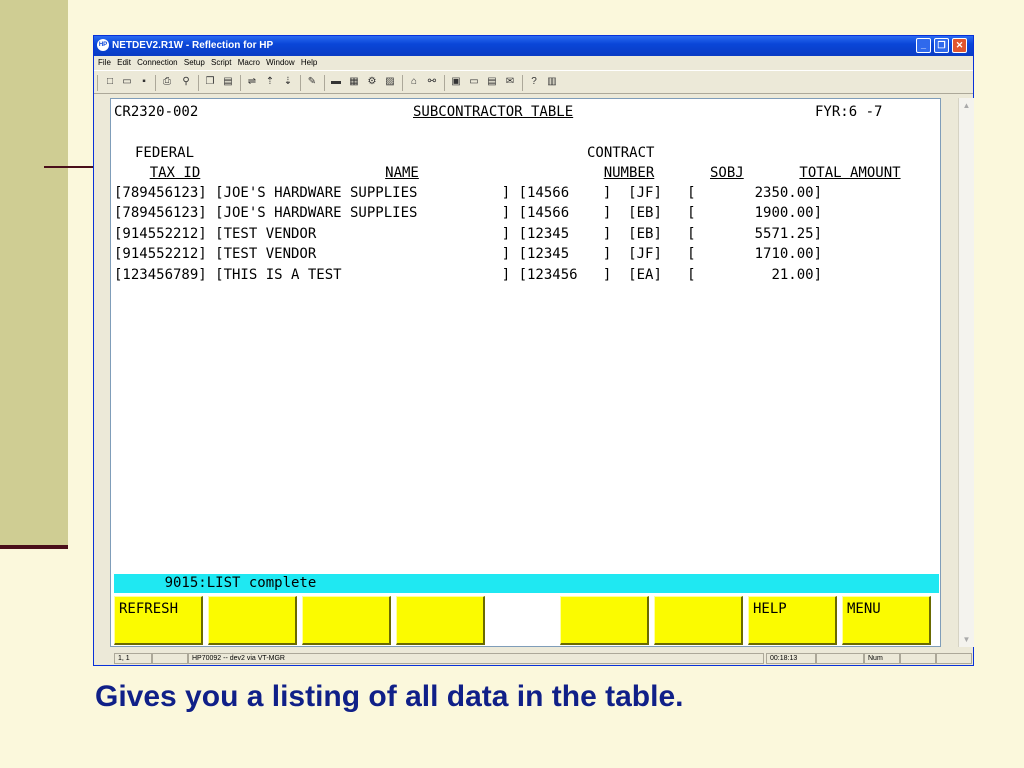 This screenshot has width=1024, height=768. Describe the element at coordinates (552, 82) in the screenshot. I see `book-icon: ▥` at that location.